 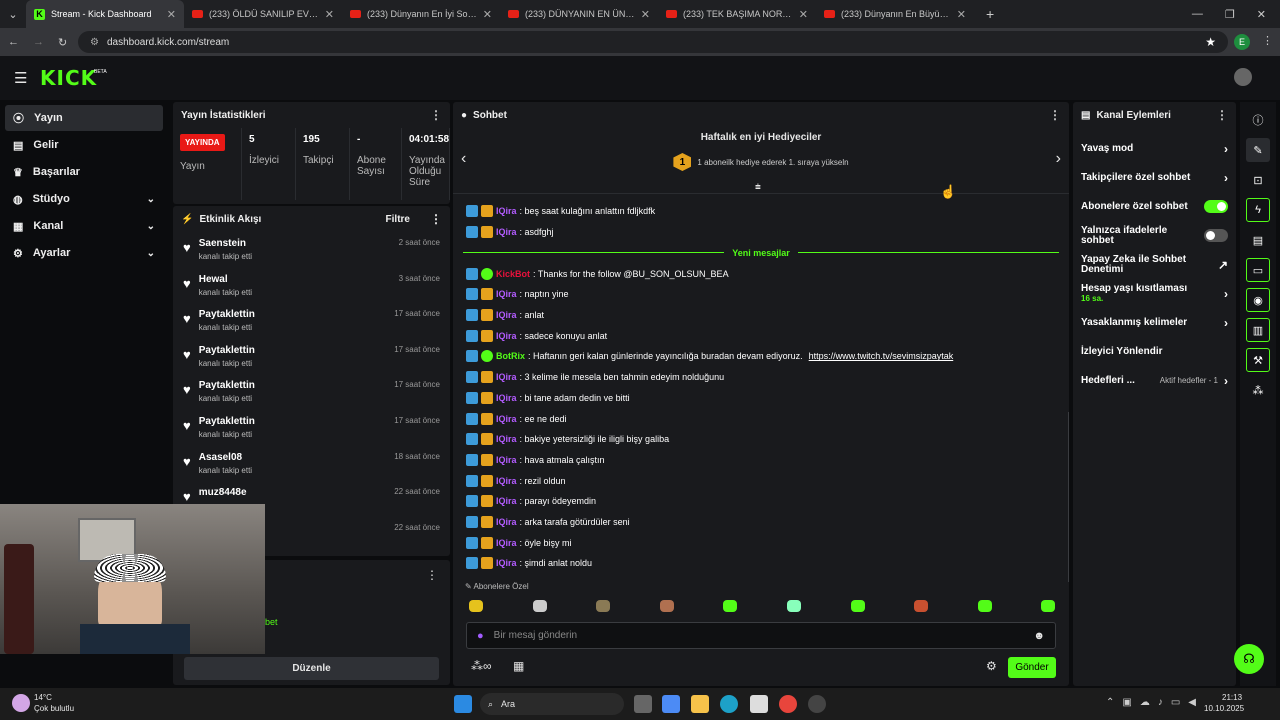 What do you see at coordinates (1197, 14) in the screenshot?
I see `minimize-icon: —` at bounding box center [1197, 14].